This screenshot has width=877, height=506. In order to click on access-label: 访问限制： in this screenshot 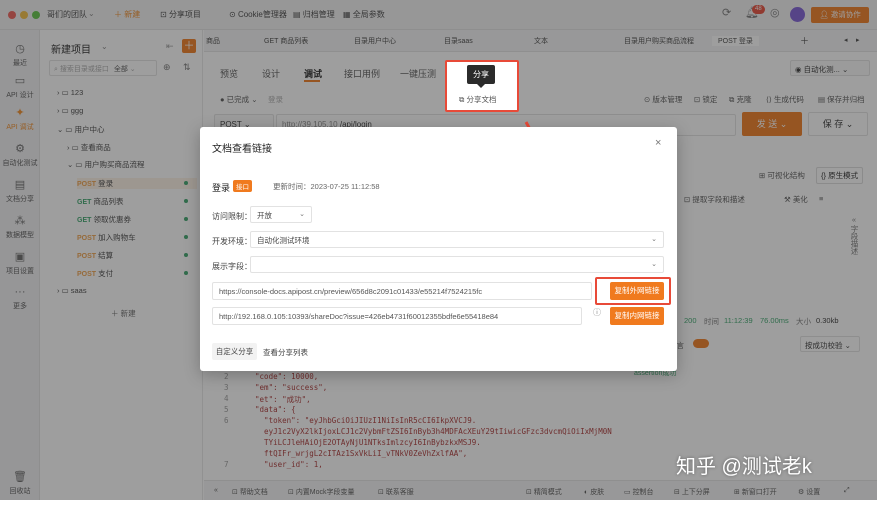, I will do `click(232, 216)`.